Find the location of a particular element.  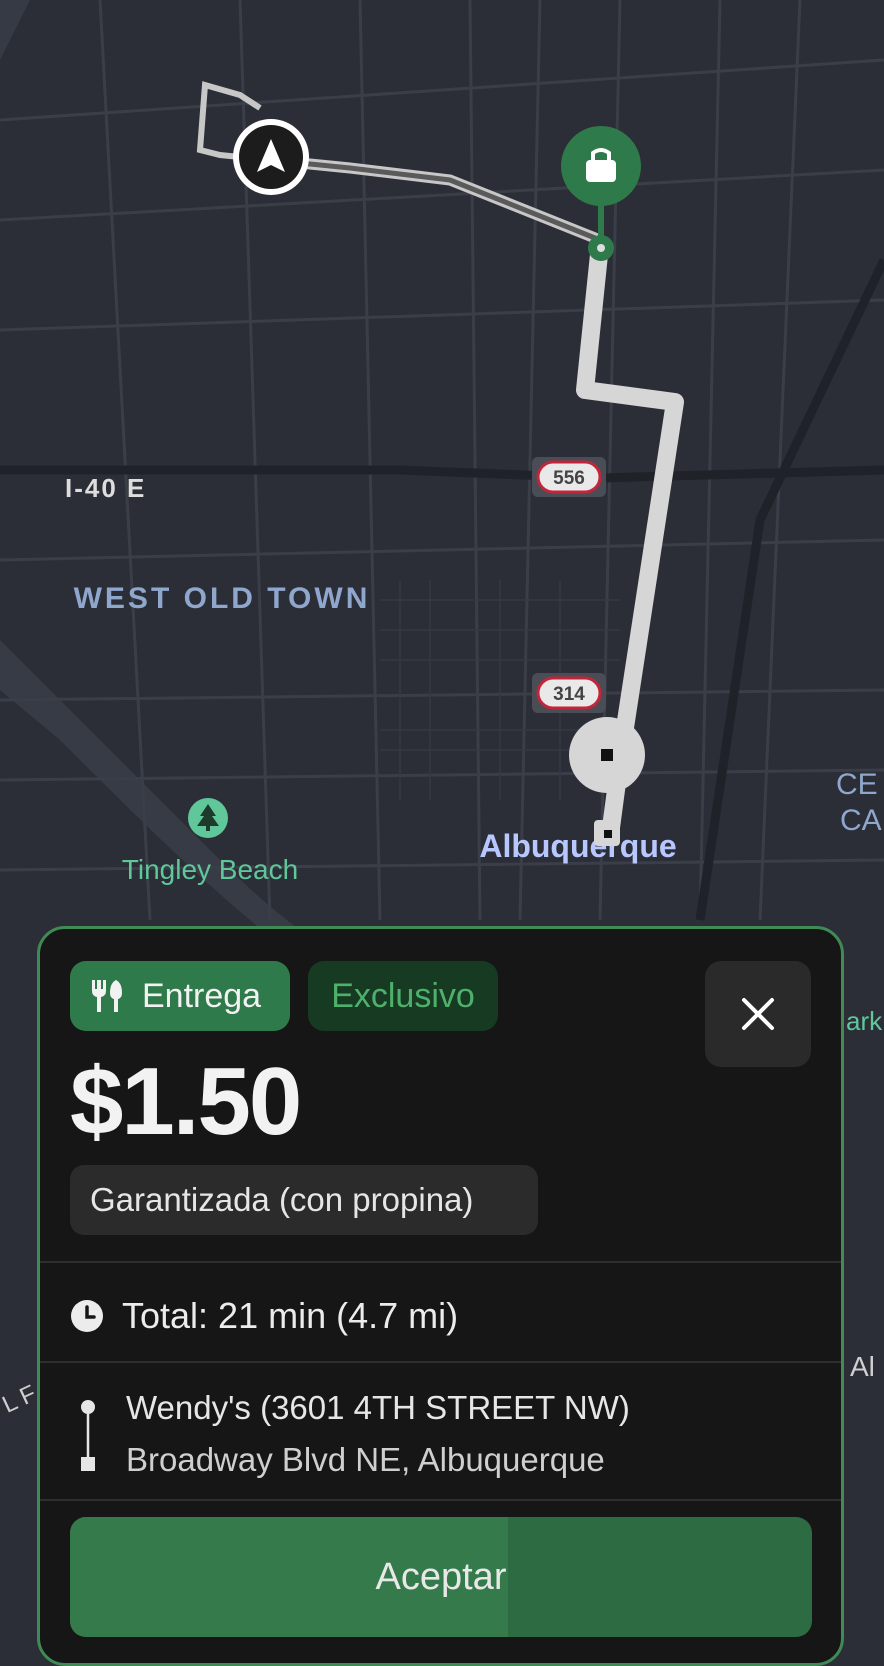

close-icon is located at coordinates (758, 1014).